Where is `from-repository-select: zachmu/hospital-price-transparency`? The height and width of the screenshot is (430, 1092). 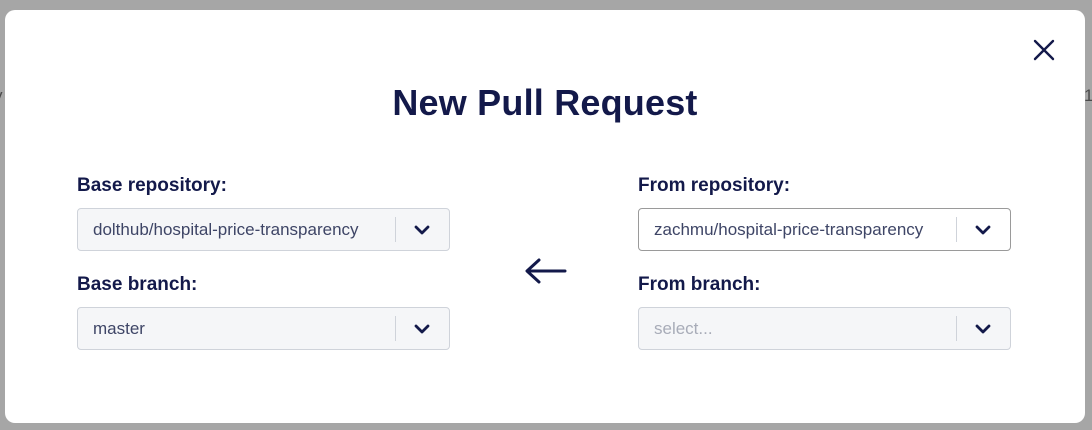
from-repository-select: zachmu/hospital-price-transparency is located at coordinates (824, 229).